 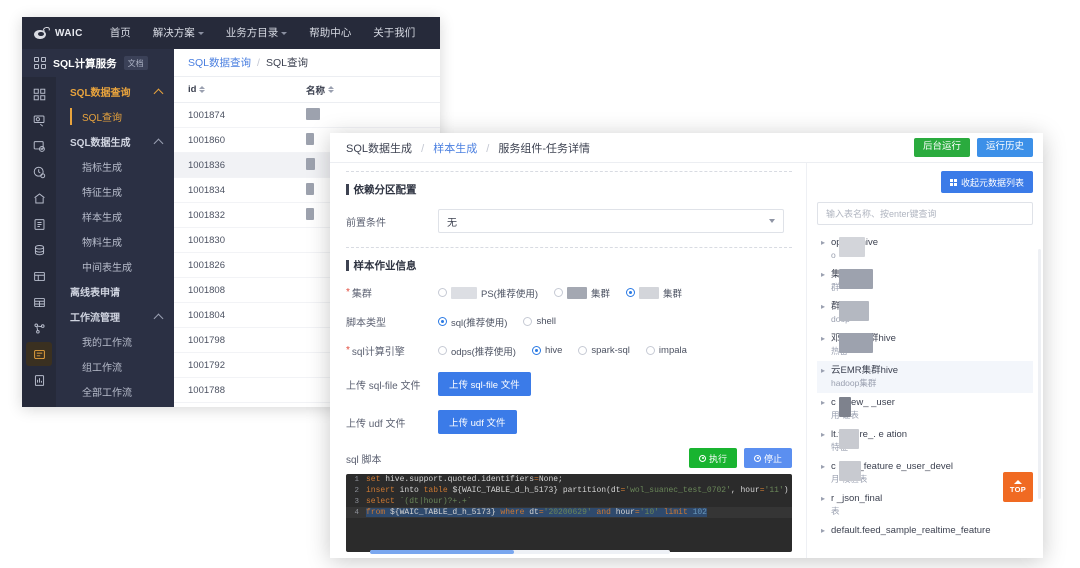 What do you see at coordinates (911, 530) in the screenshot?
I see `tree-node-title: default.feed_sample_realtime_feature` at bounding box center [911, 530].